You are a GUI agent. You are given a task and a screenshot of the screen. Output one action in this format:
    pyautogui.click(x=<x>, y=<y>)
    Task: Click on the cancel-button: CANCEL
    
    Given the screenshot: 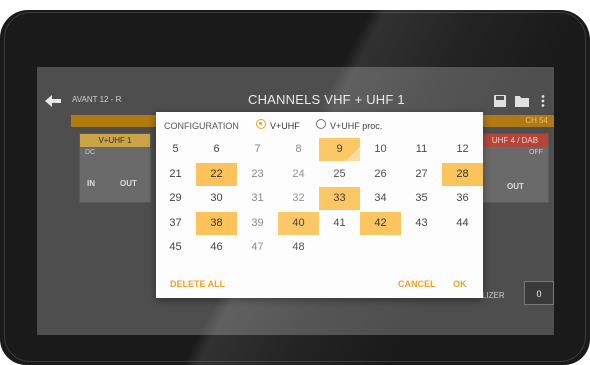 What is the action you would take?
    pyautogui.click(x=417, y=284)
    